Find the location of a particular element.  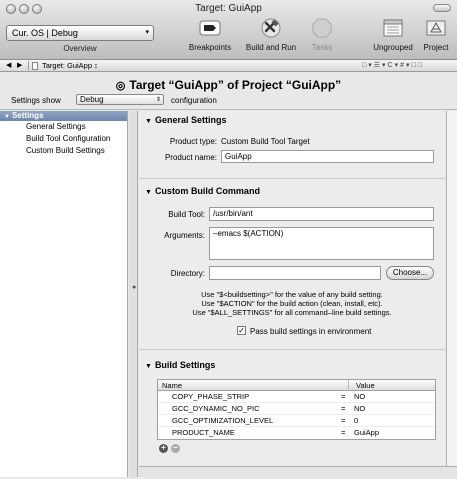

directory-label: Directory: is located at coordinates (187, 273).